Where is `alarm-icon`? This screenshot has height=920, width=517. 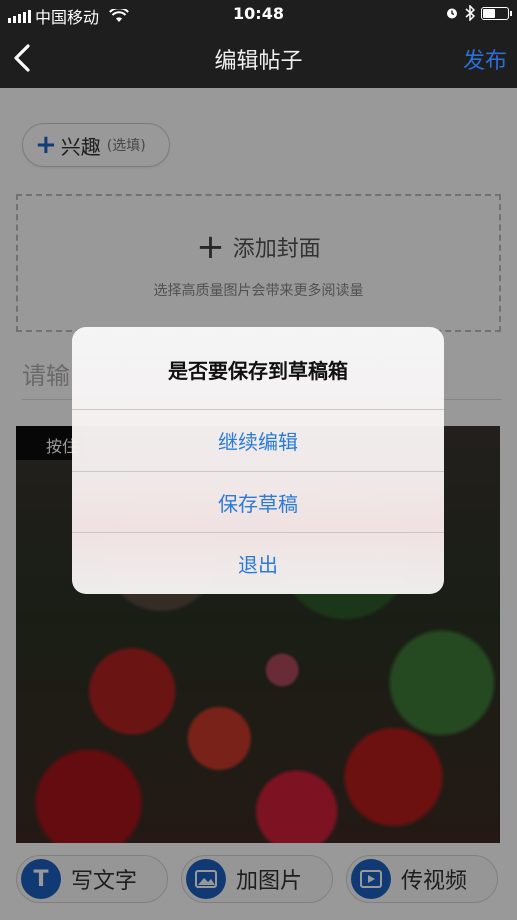 alarm-icon is located at coordinates (452, 13).